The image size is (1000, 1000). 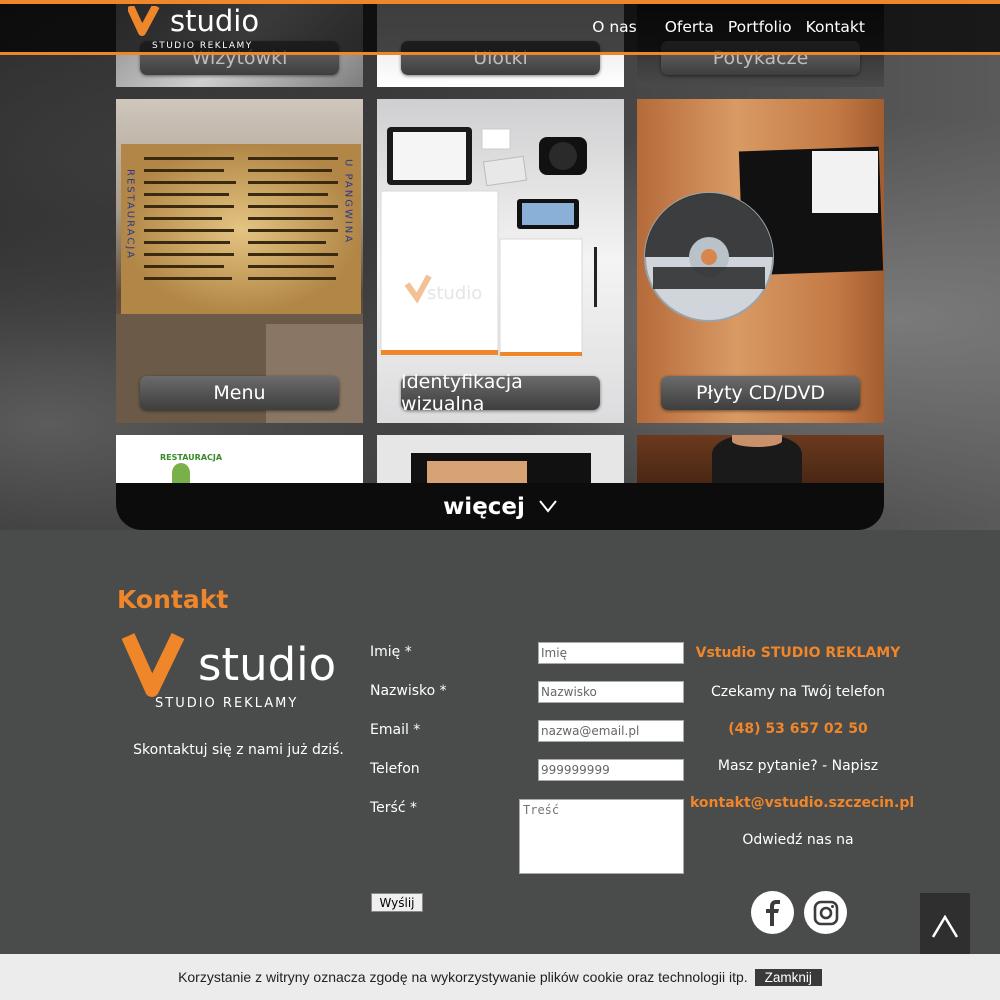 I want to click on tile-label: Identyfikacja wizualna, so click(x=500, y=393).